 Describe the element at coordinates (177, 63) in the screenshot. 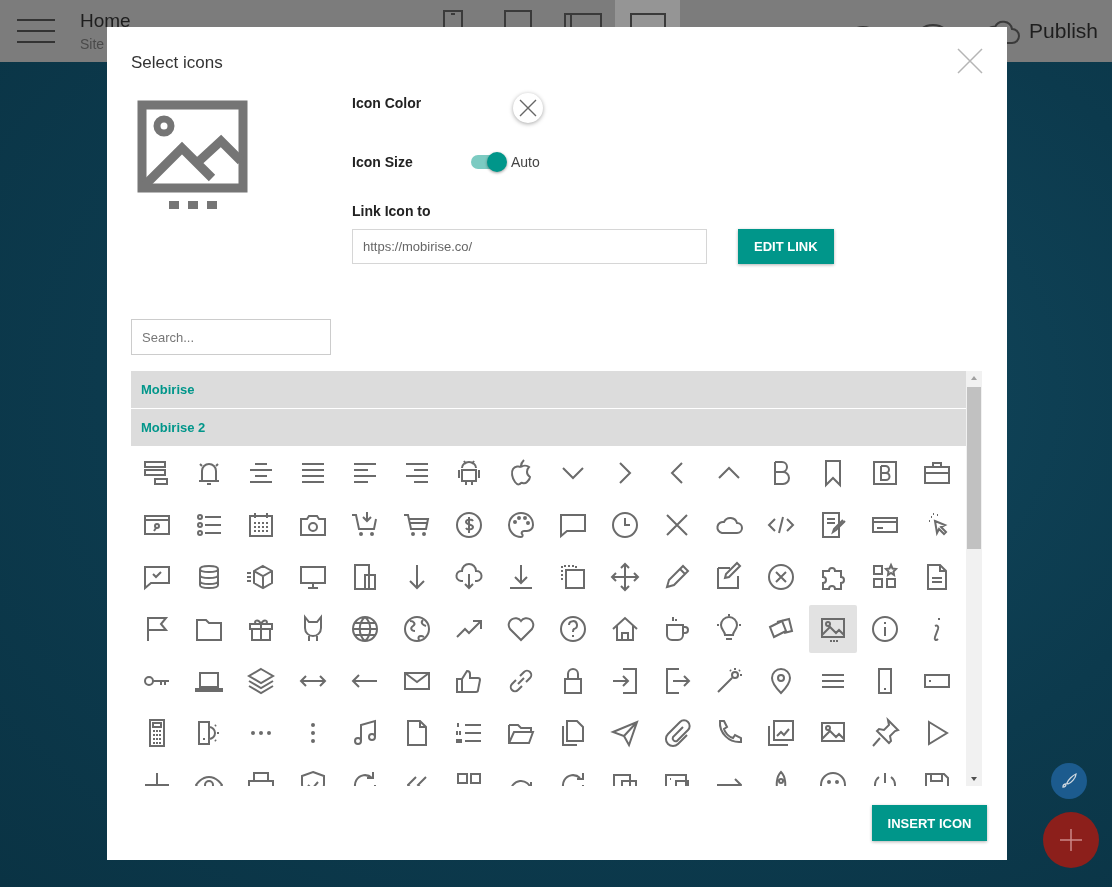

I see `dialog-title: Select icons` at that location.